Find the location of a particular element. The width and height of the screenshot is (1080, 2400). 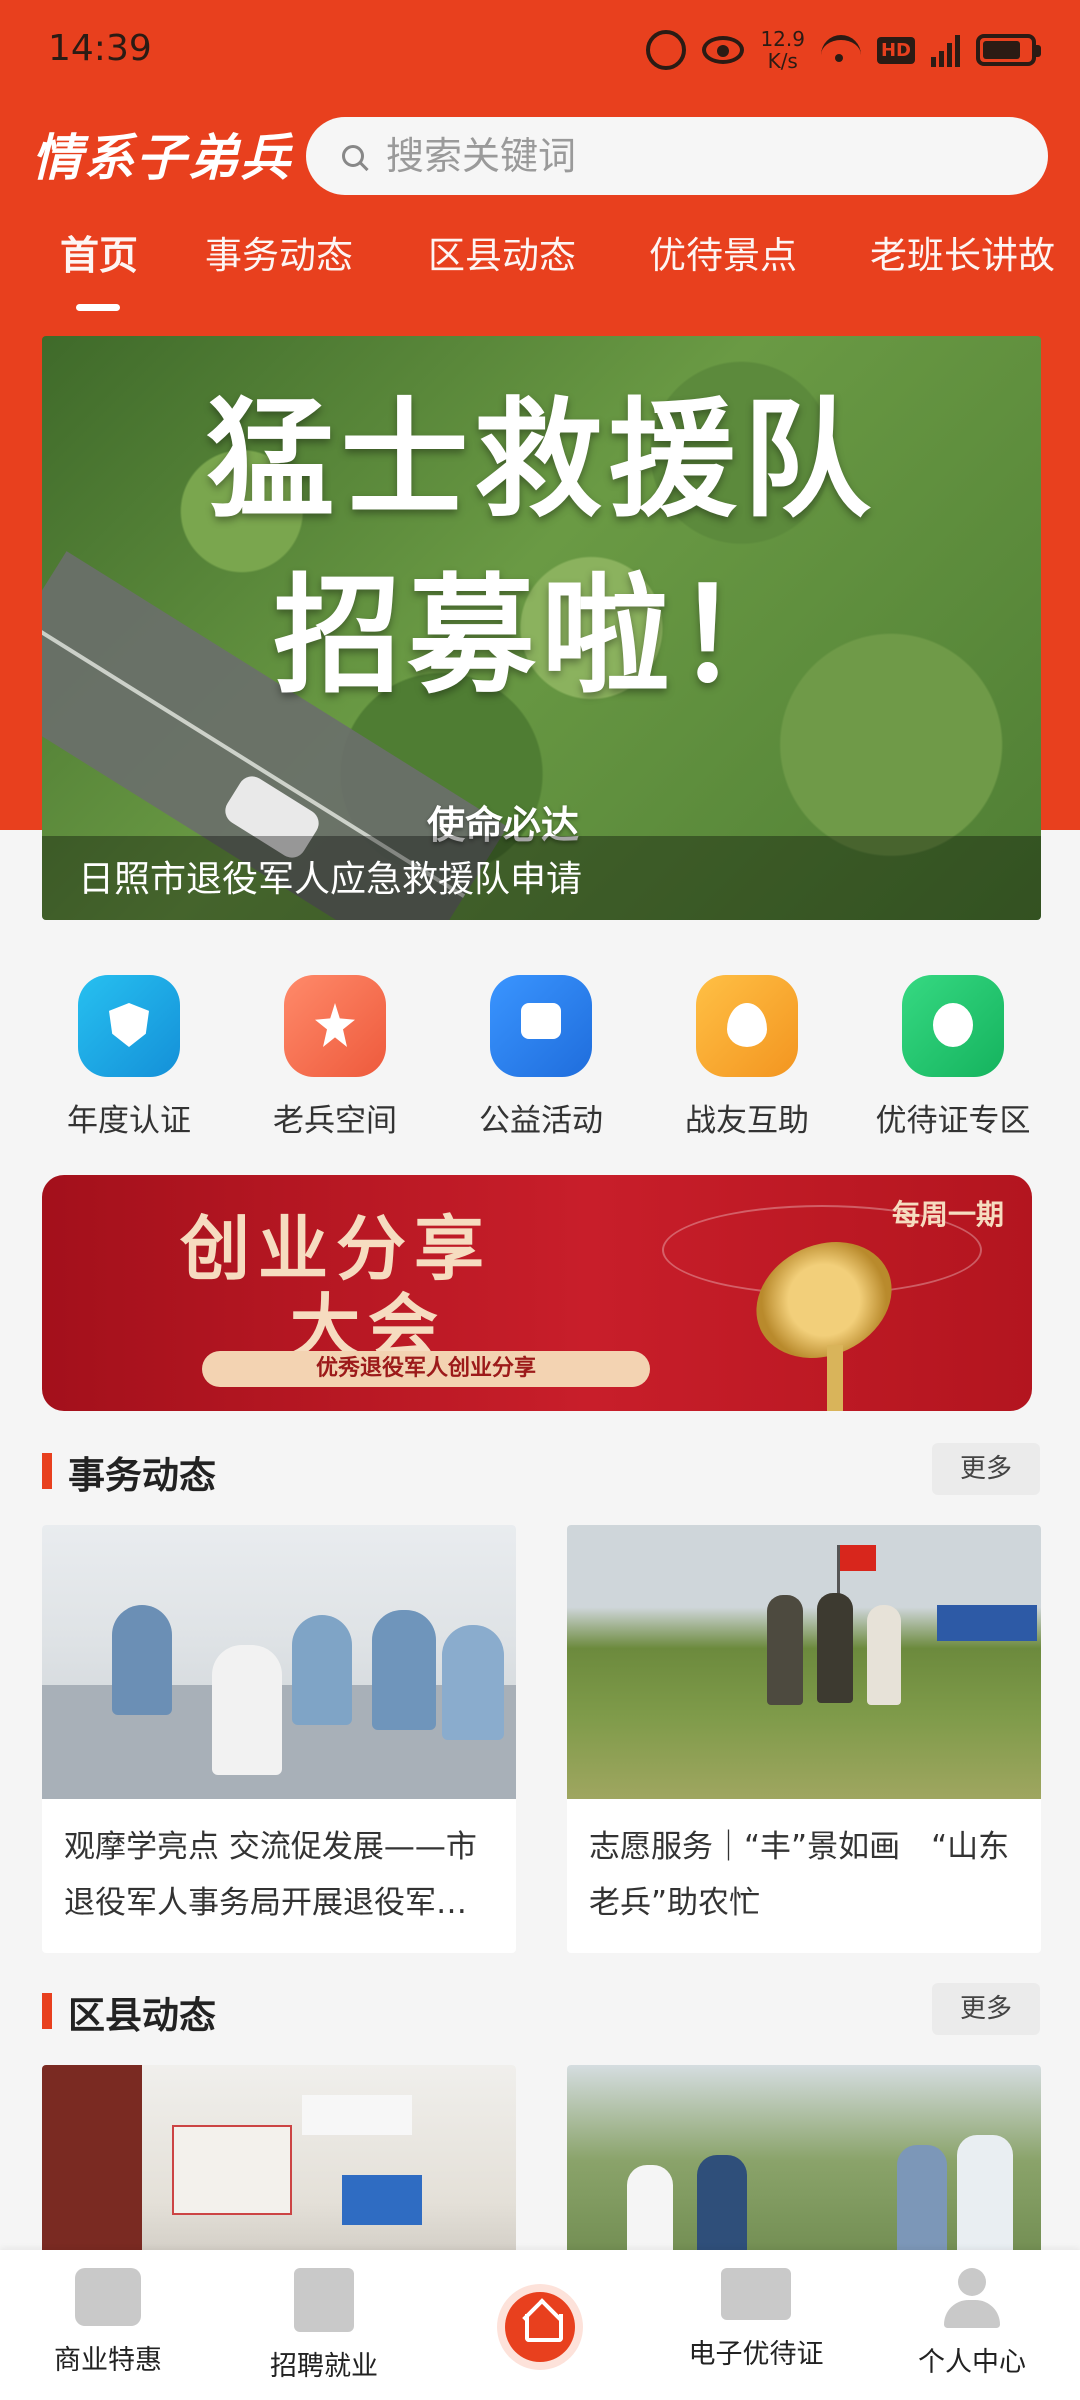

search-bar is located at coordinates (677, 156).